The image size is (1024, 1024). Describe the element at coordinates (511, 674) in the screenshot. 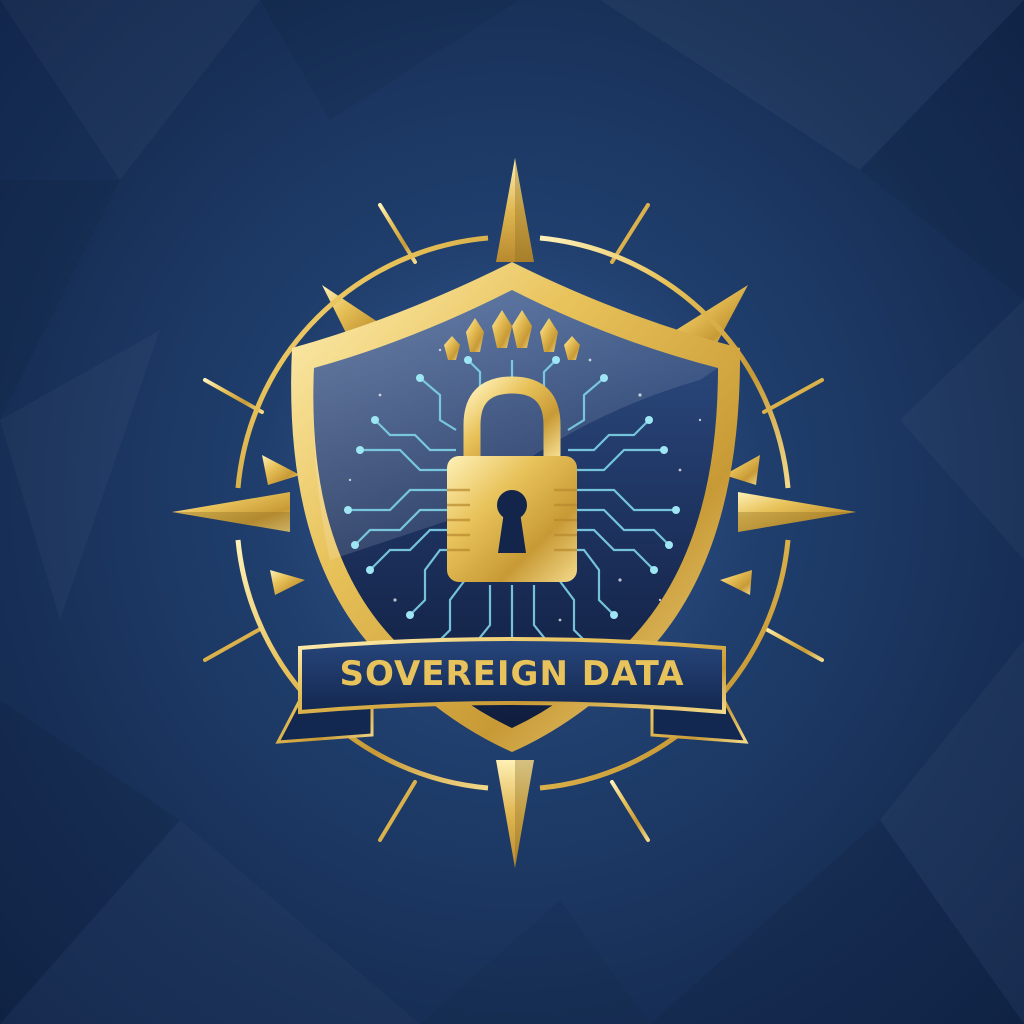

I see `banner-text: SOVEREIGN DATA` at that location.